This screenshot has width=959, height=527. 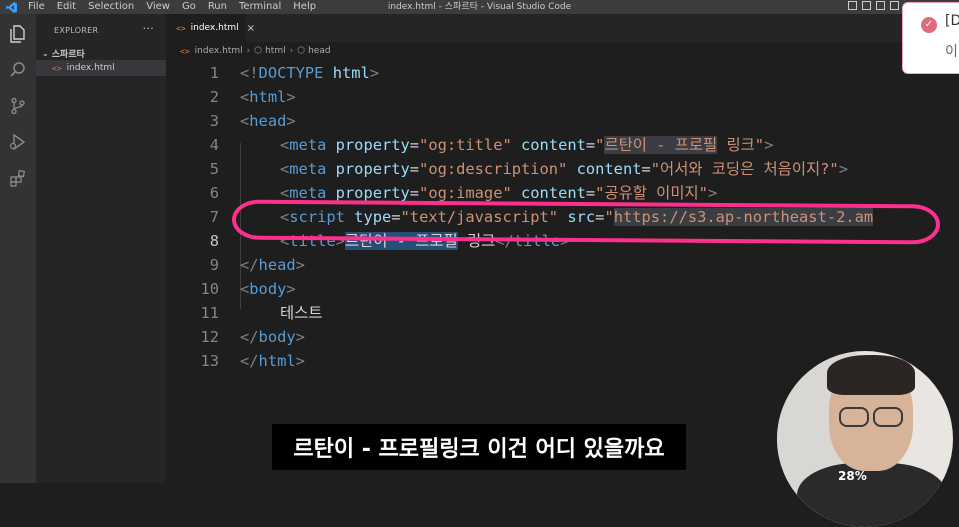 I want to click on toggle-secondary-sidebar-icon, so click(x=880, y=5).